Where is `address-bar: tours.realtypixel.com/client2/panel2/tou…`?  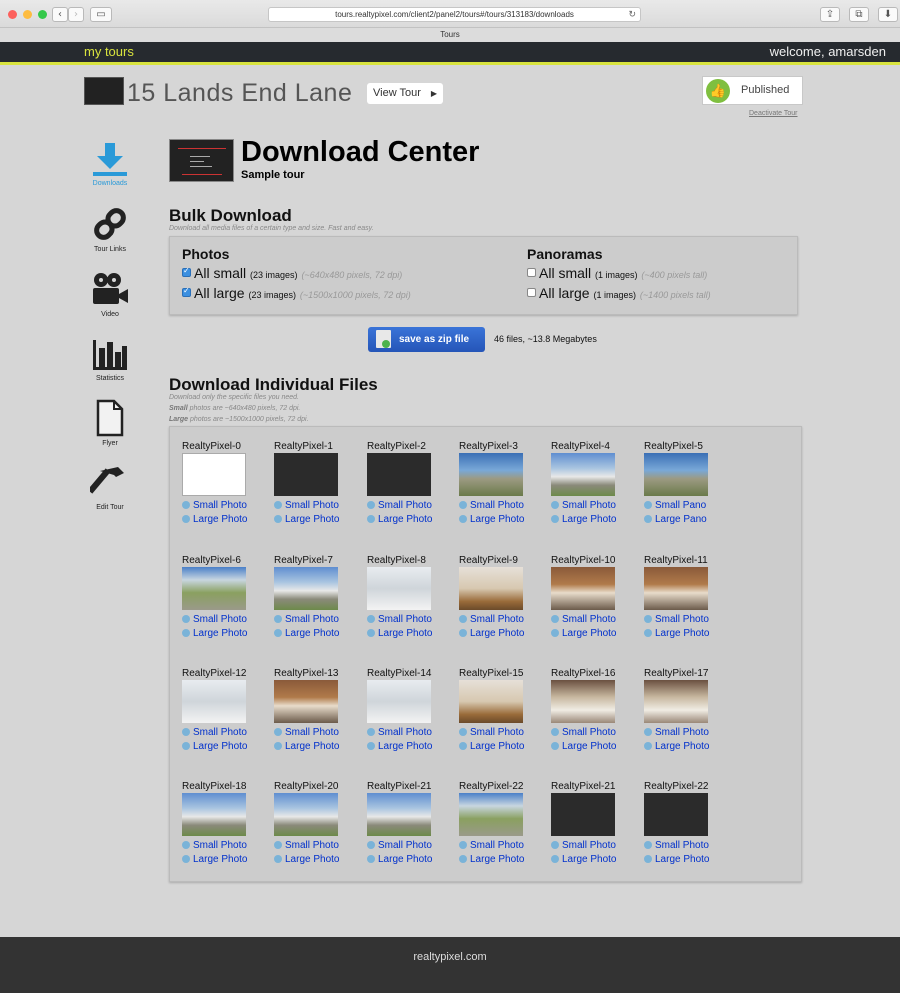 address-bar: tours.realtypixel.com/client2/panel2/tou… is located at coordinates (454, 14).